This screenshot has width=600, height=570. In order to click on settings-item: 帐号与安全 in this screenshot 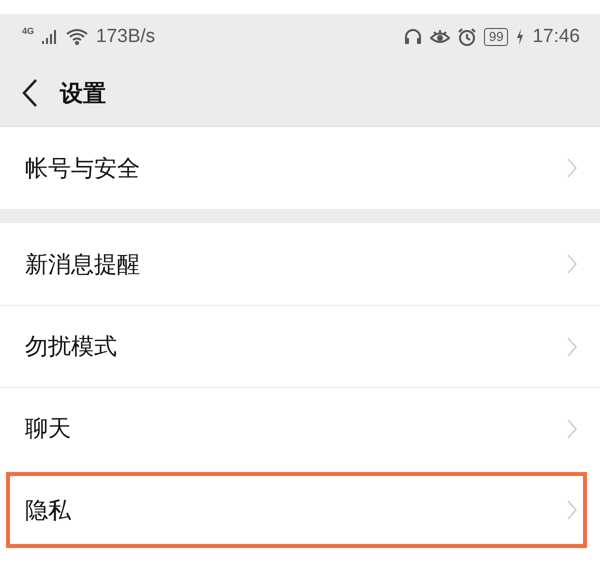, I will do `click(300, 168)`.